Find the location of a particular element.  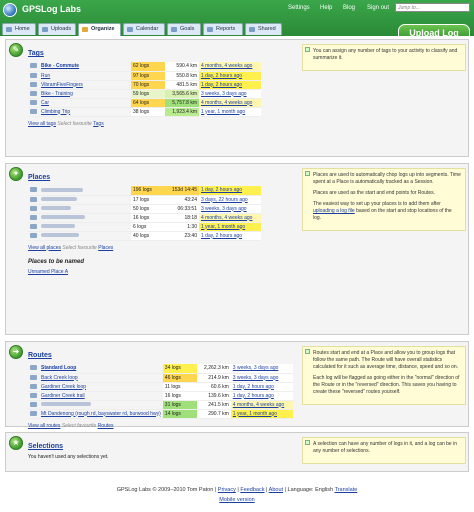

upload-log-file-link: uploading a log file is located at coordinates (334, 211).